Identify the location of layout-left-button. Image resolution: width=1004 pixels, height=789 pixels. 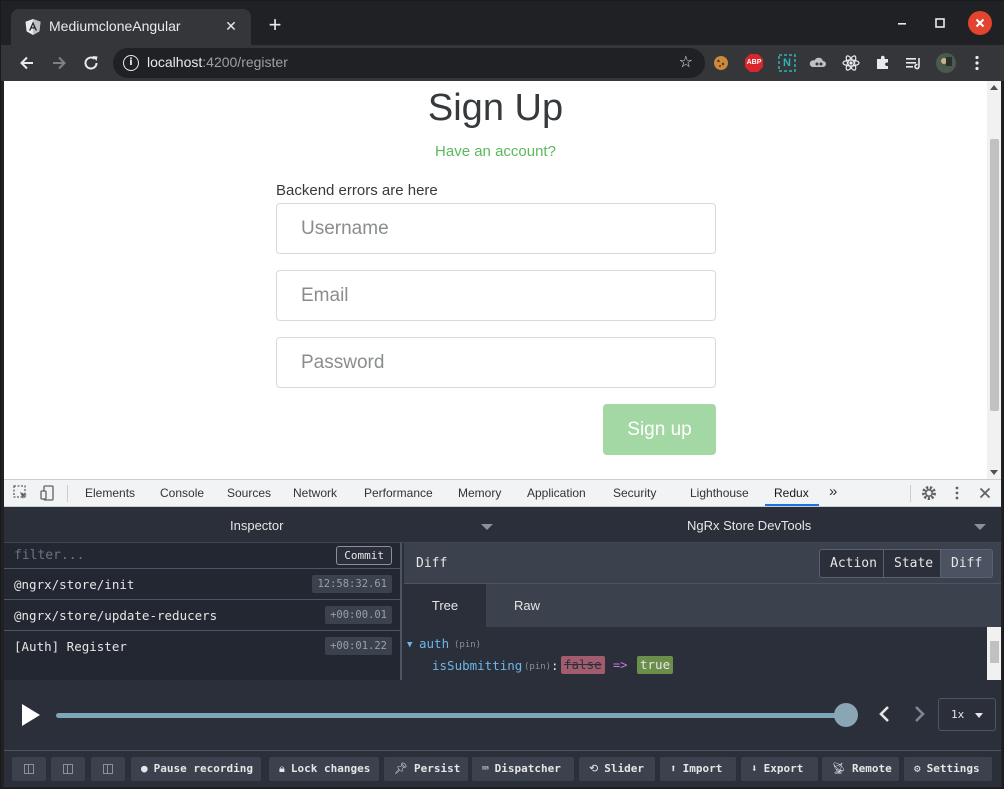
(29, 769).